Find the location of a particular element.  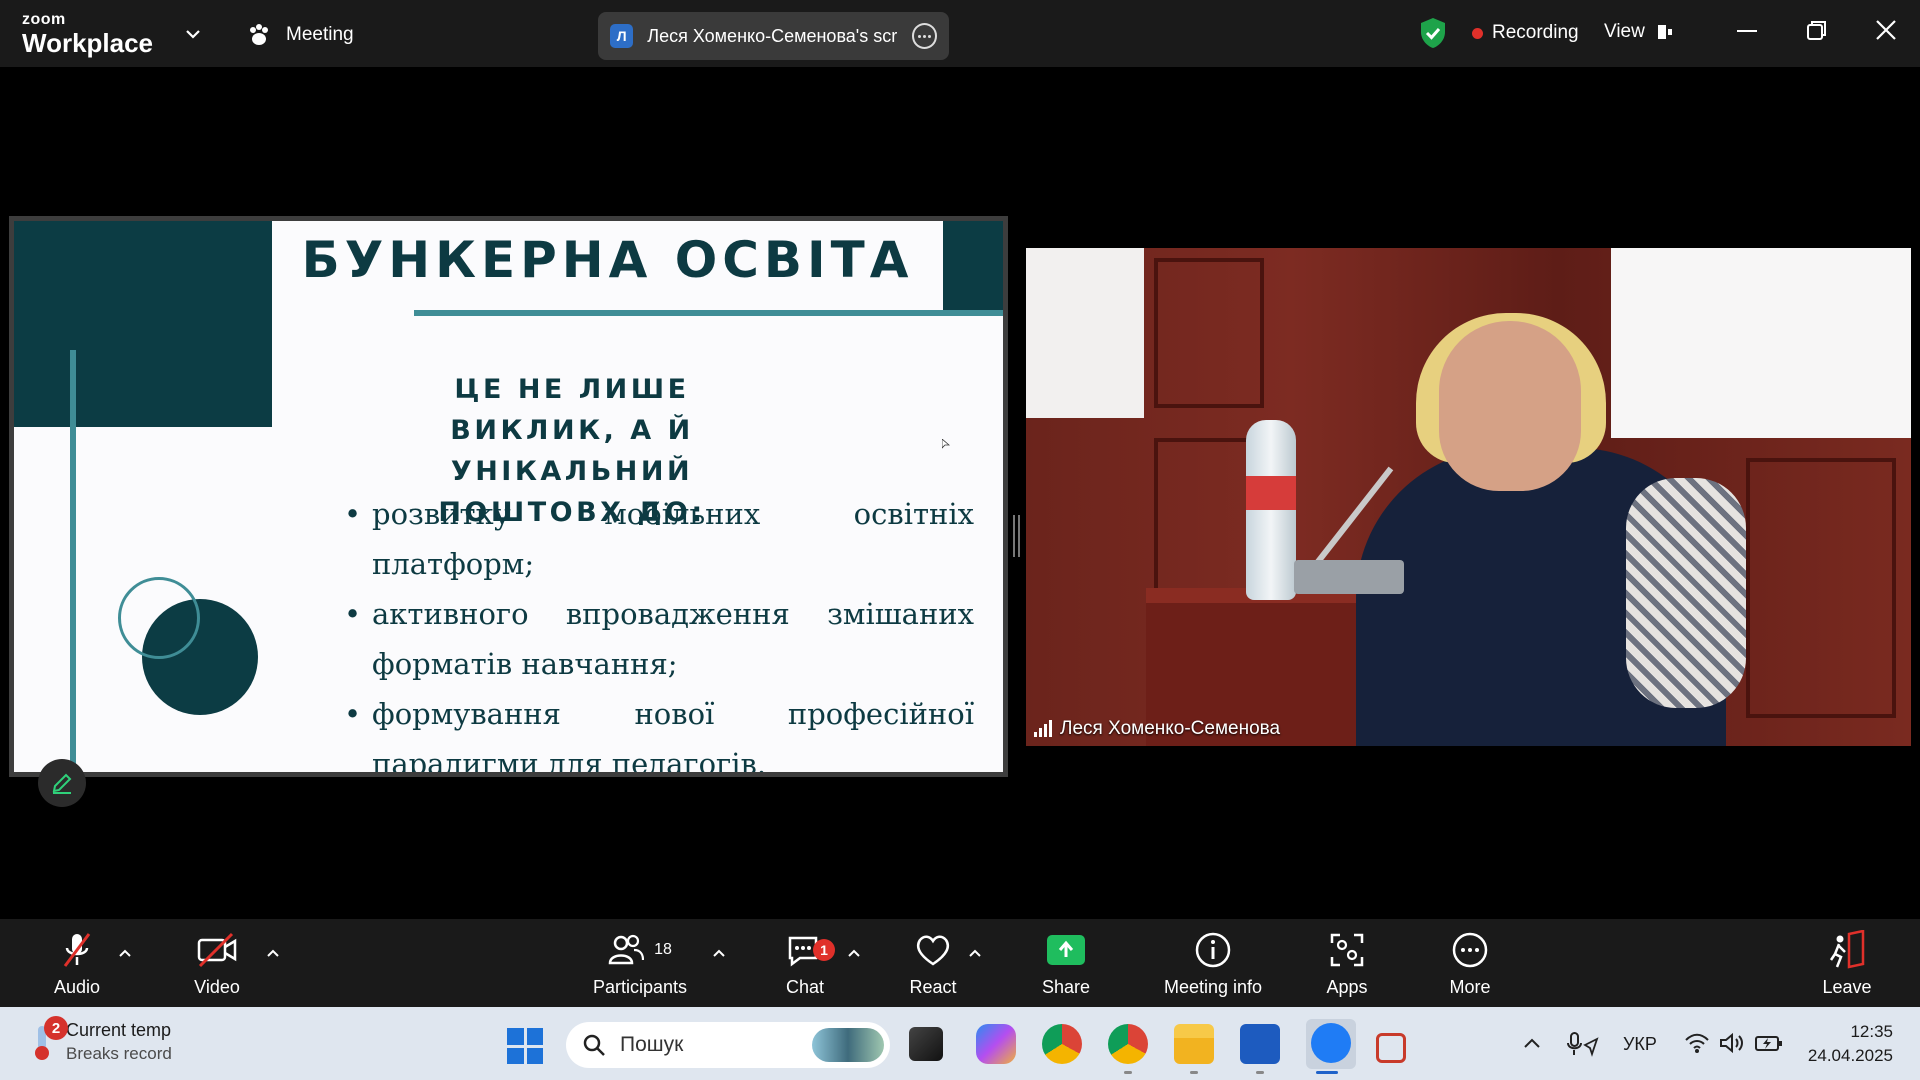

slide-subtitle-line-1: ЦЕ НЕ ЛИШЕ ВИКЛИК, А Й is located at coordinates (572, 410).